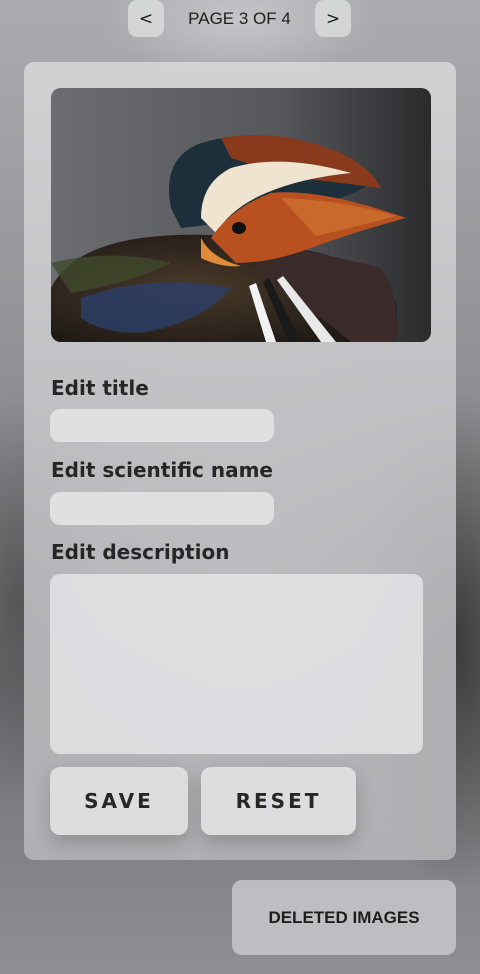 Image resolution: width=480 pixels, height=974 pixels. I want to click on deleted-images-button: DELETED IMAGES, so click(344, 917).